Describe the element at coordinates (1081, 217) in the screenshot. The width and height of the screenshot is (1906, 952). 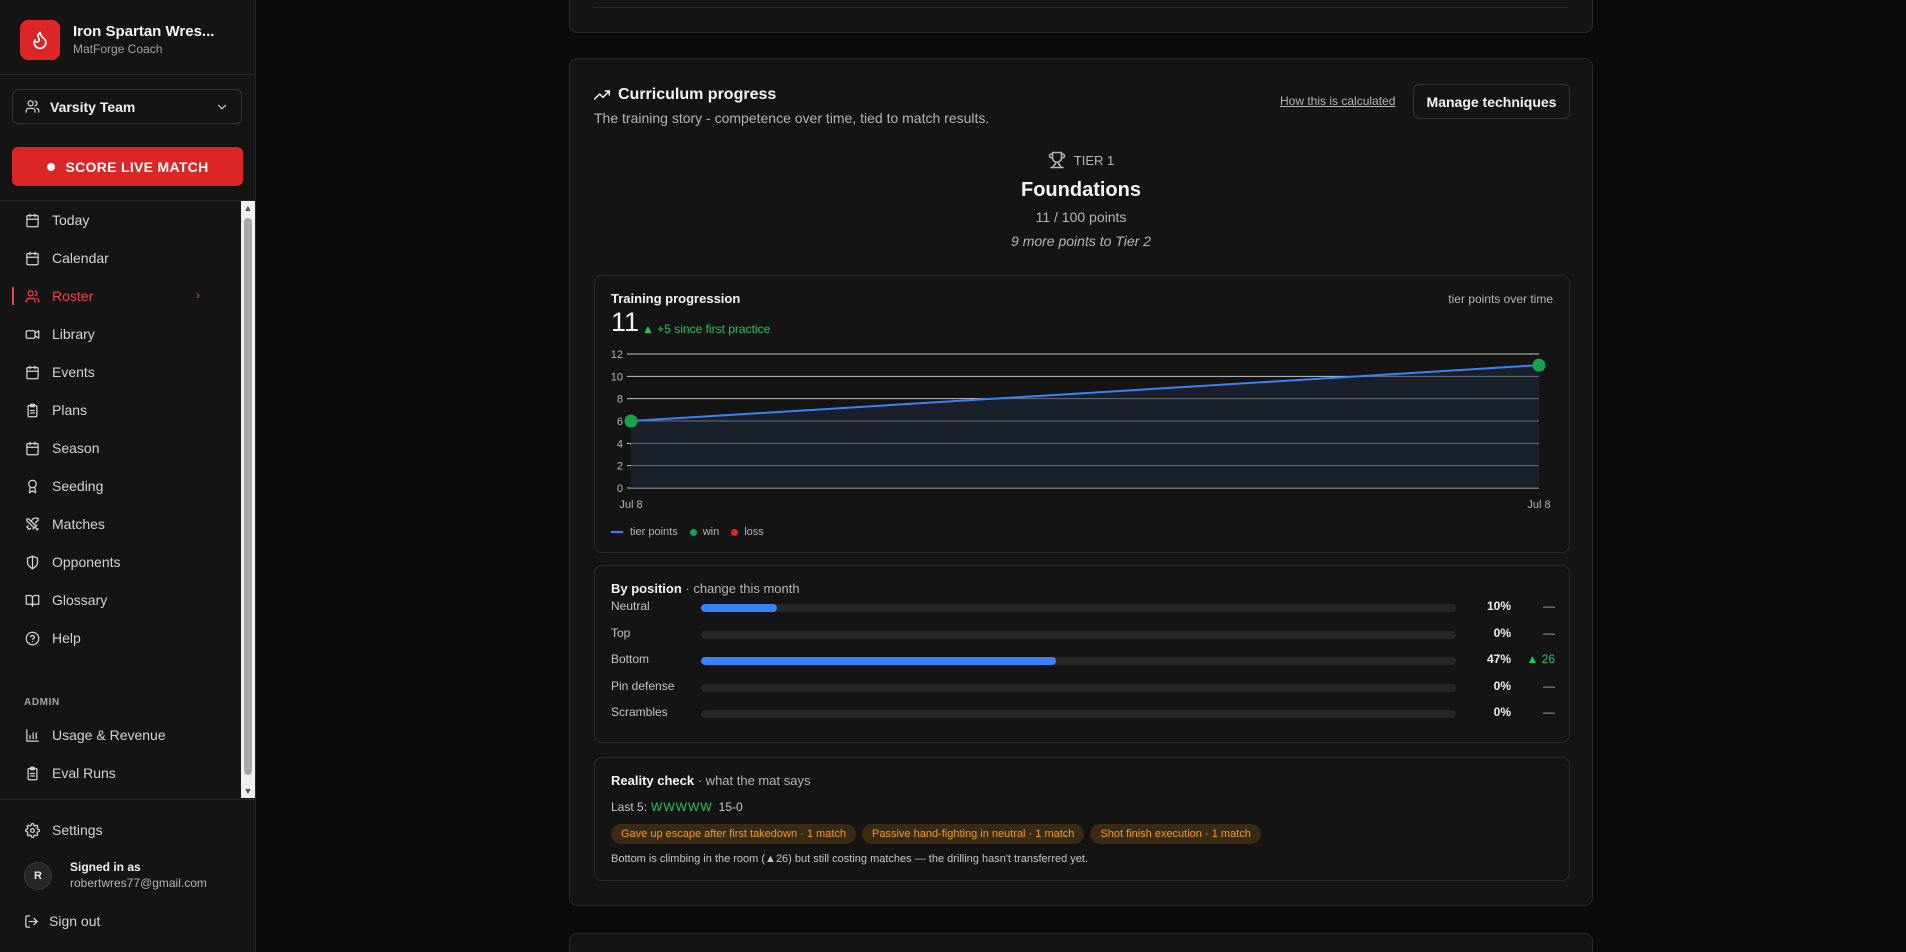
I see `tier-points: 11 / 100 points` at that location.